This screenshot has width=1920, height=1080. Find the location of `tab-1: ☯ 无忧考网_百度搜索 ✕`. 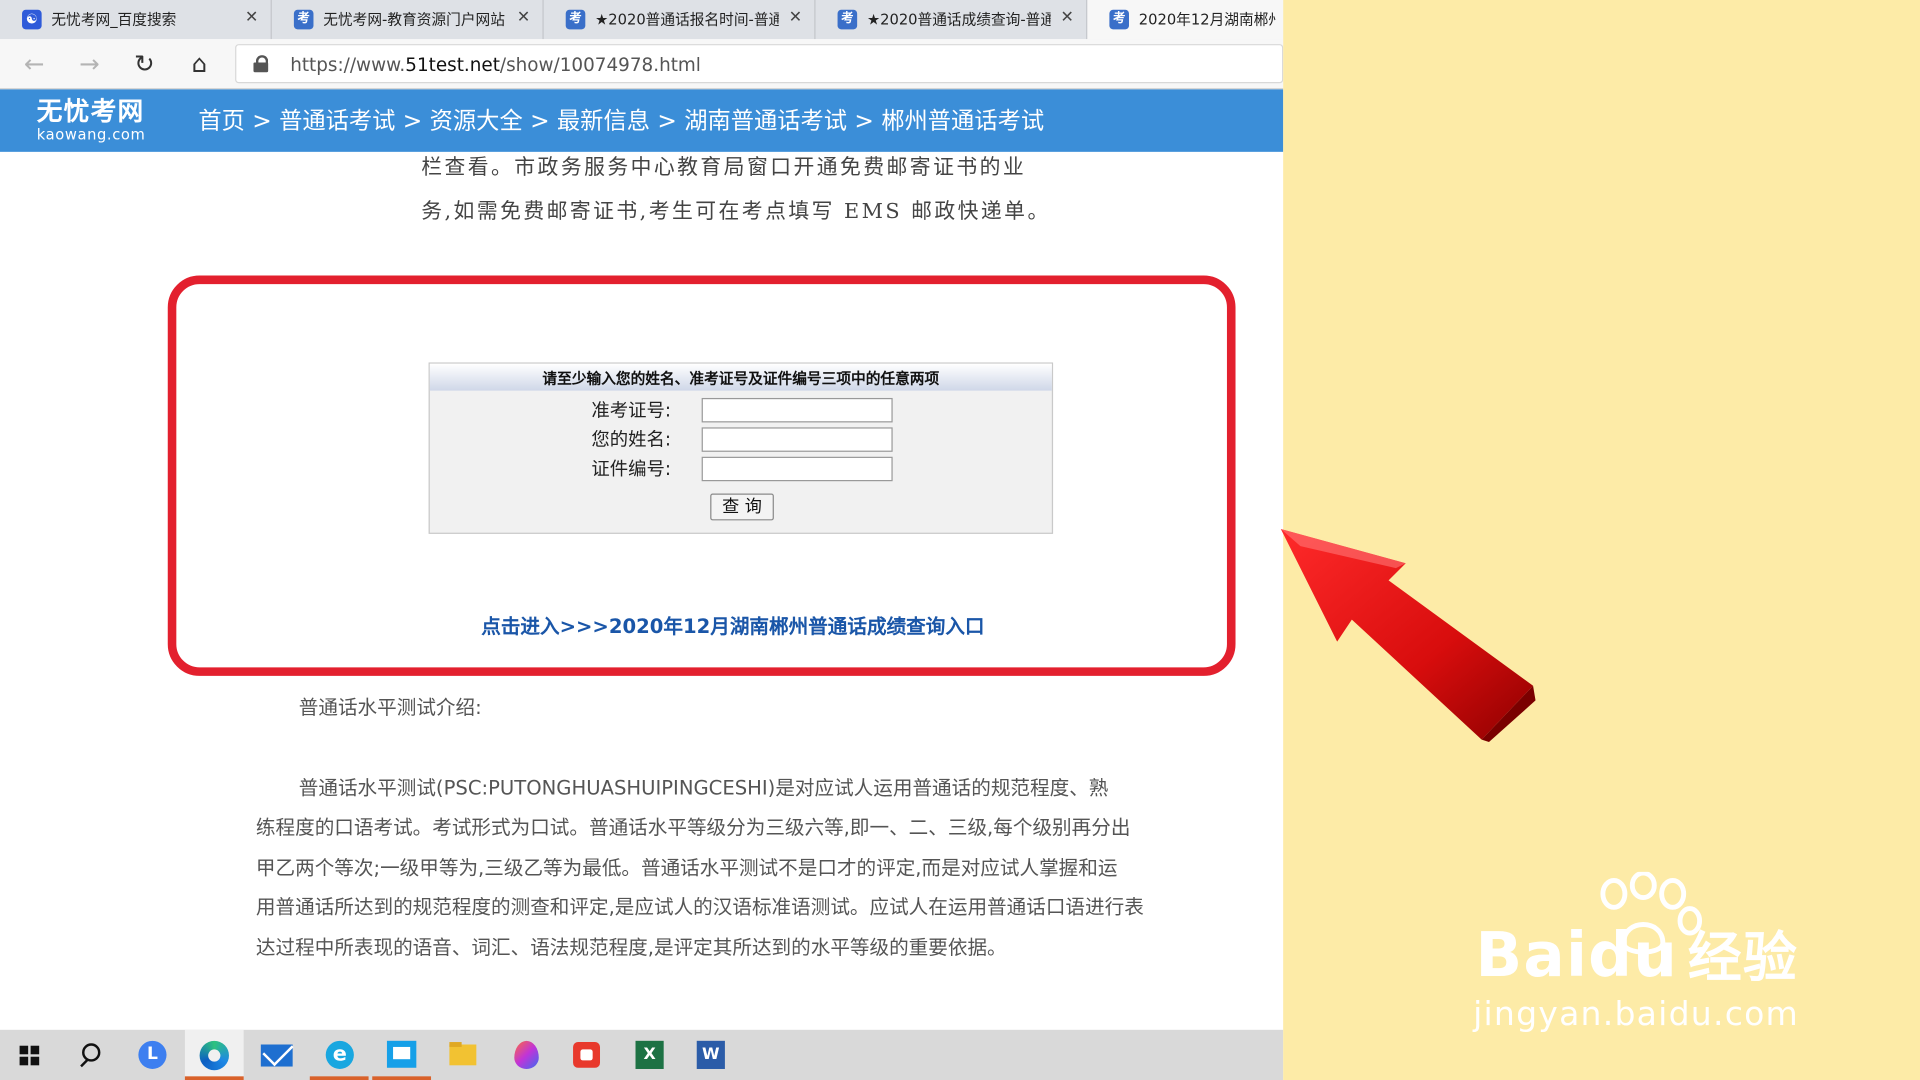

tab-1: ☯ 无忧考网_百度搜索 ✕ is located at coordinates (136, 20).